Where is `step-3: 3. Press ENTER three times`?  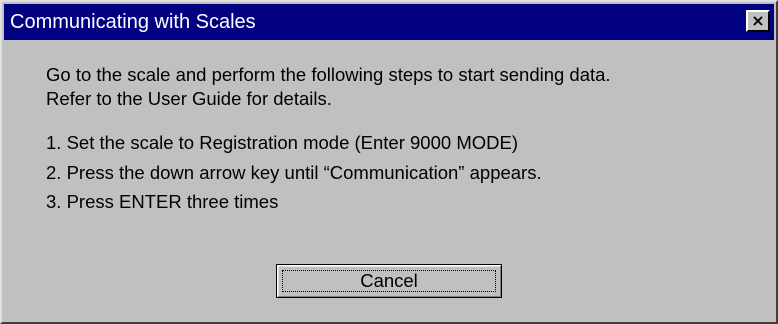
step-3: 3. Press ENTER three times is located at coordinates (162, 201).